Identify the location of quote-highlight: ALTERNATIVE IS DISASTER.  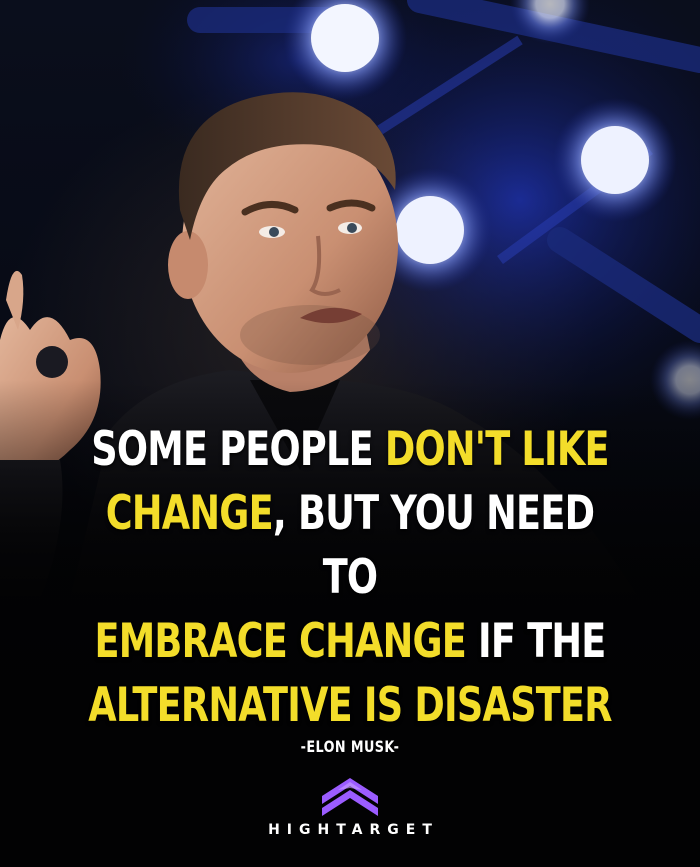
(350, 705).